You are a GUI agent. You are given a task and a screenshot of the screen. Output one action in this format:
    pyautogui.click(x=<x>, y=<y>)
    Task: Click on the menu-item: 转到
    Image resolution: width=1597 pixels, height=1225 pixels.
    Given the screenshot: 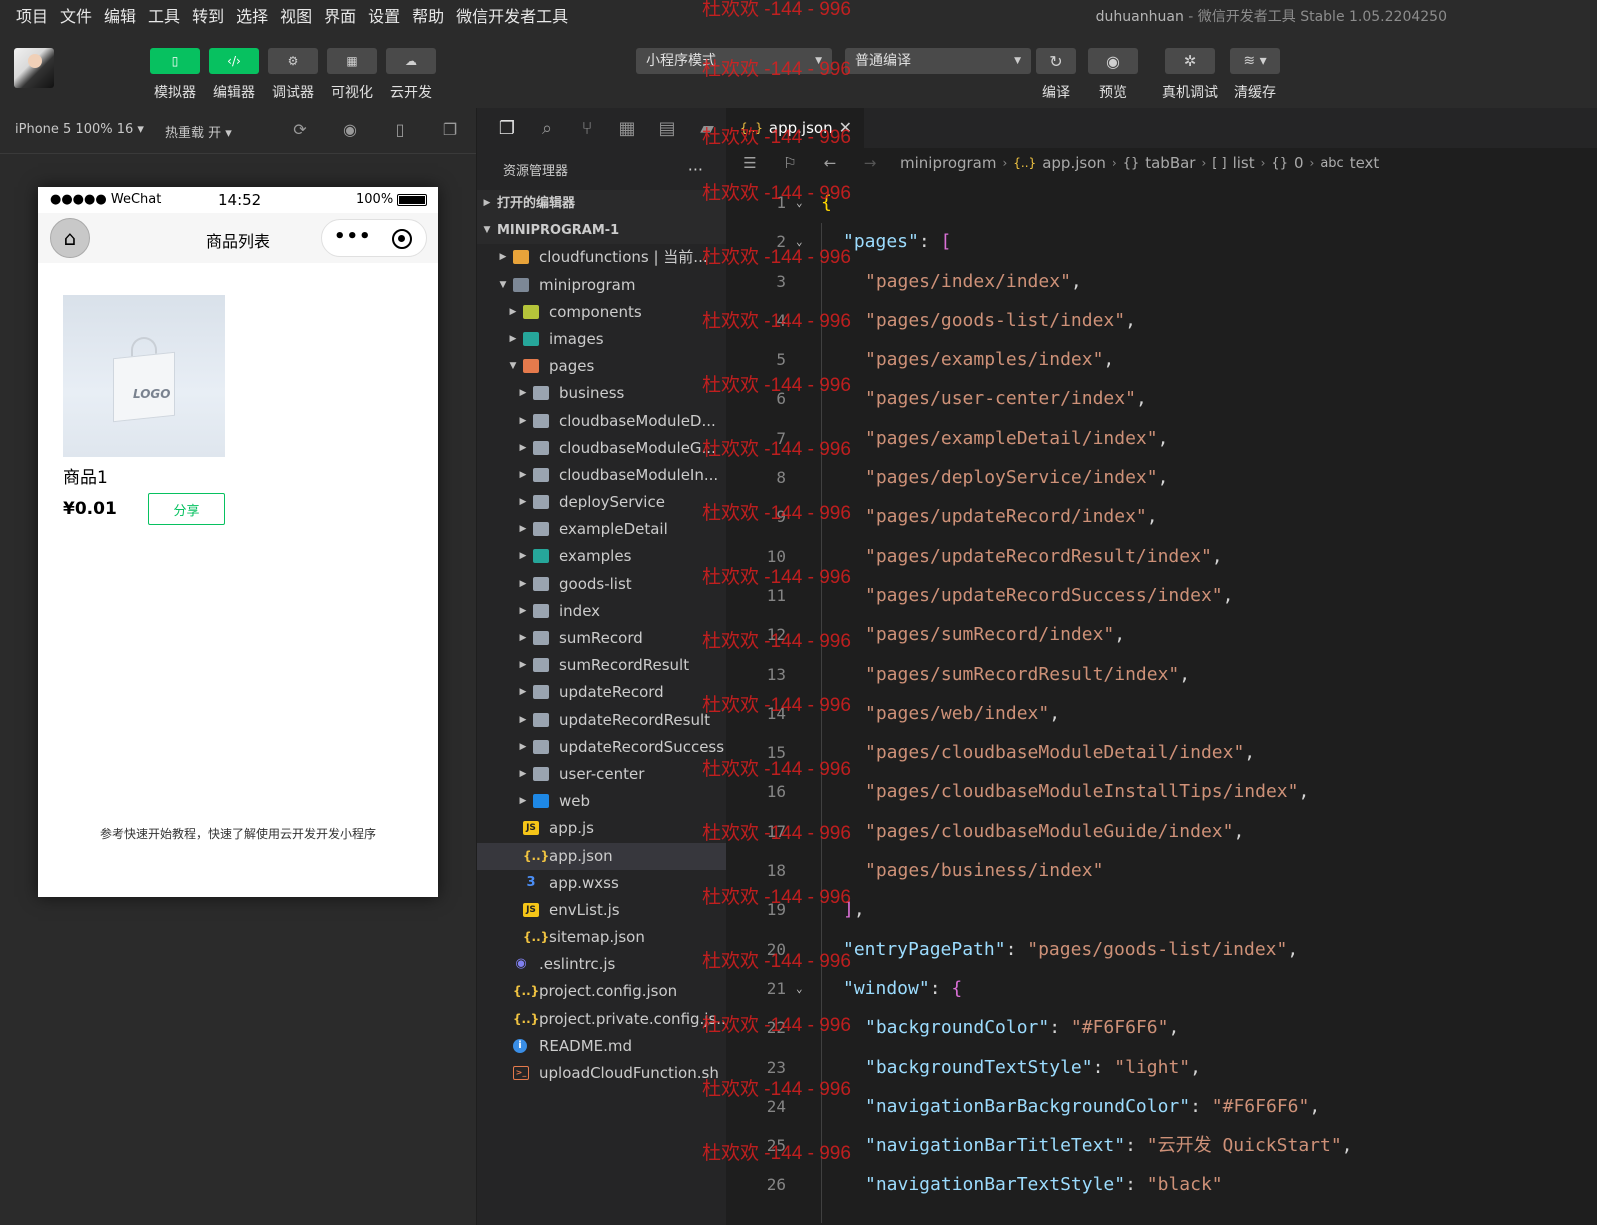 What is the action you would take?
    pyautogui.click(x=208, y=15)
    